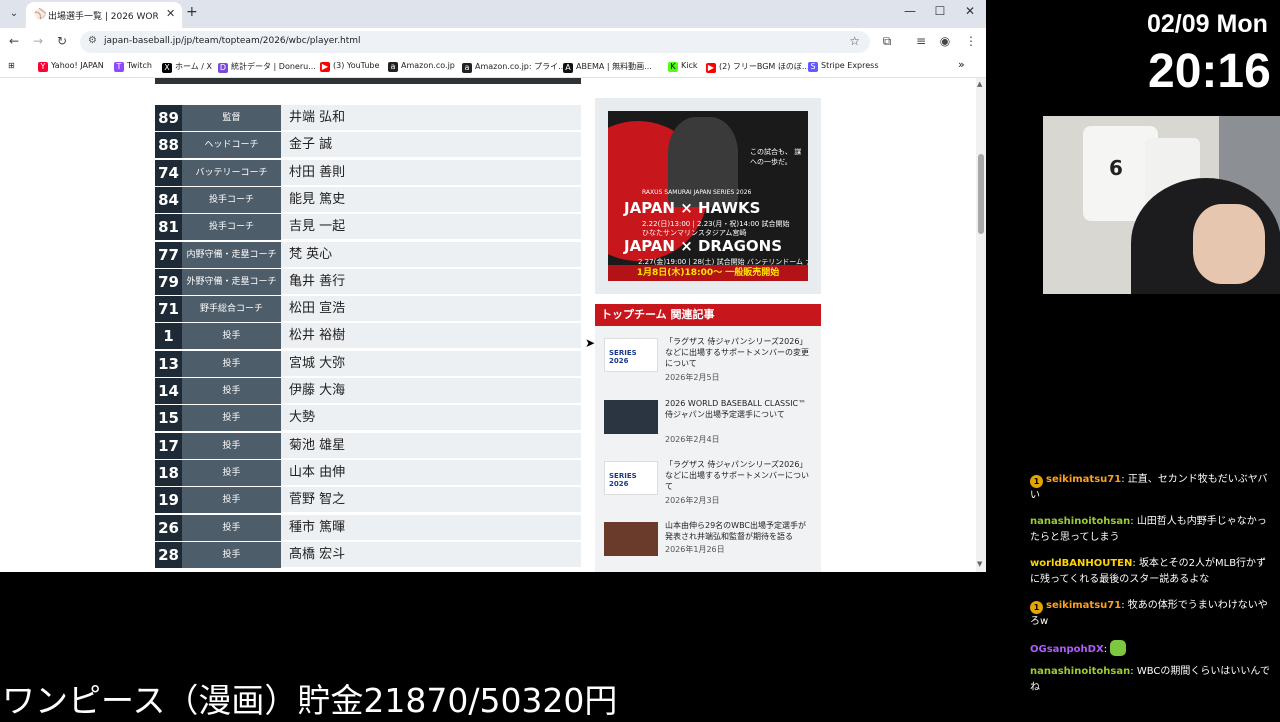  Describe the element at coordinates (739, 475) in the screenshot. I see `article-title: 「ラグザス 侍ジャパンシリーズ2026」などに出場するサポートメンバーについて` at that location.